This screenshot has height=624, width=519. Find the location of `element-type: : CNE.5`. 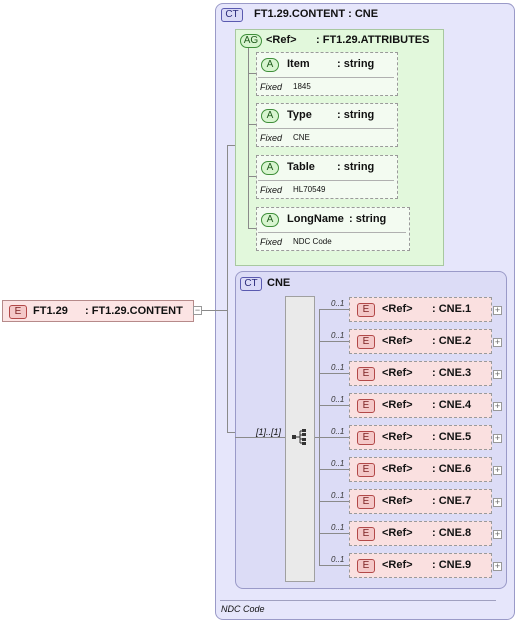

element-type: : CNE.5 is located at coordinates (452, 437).